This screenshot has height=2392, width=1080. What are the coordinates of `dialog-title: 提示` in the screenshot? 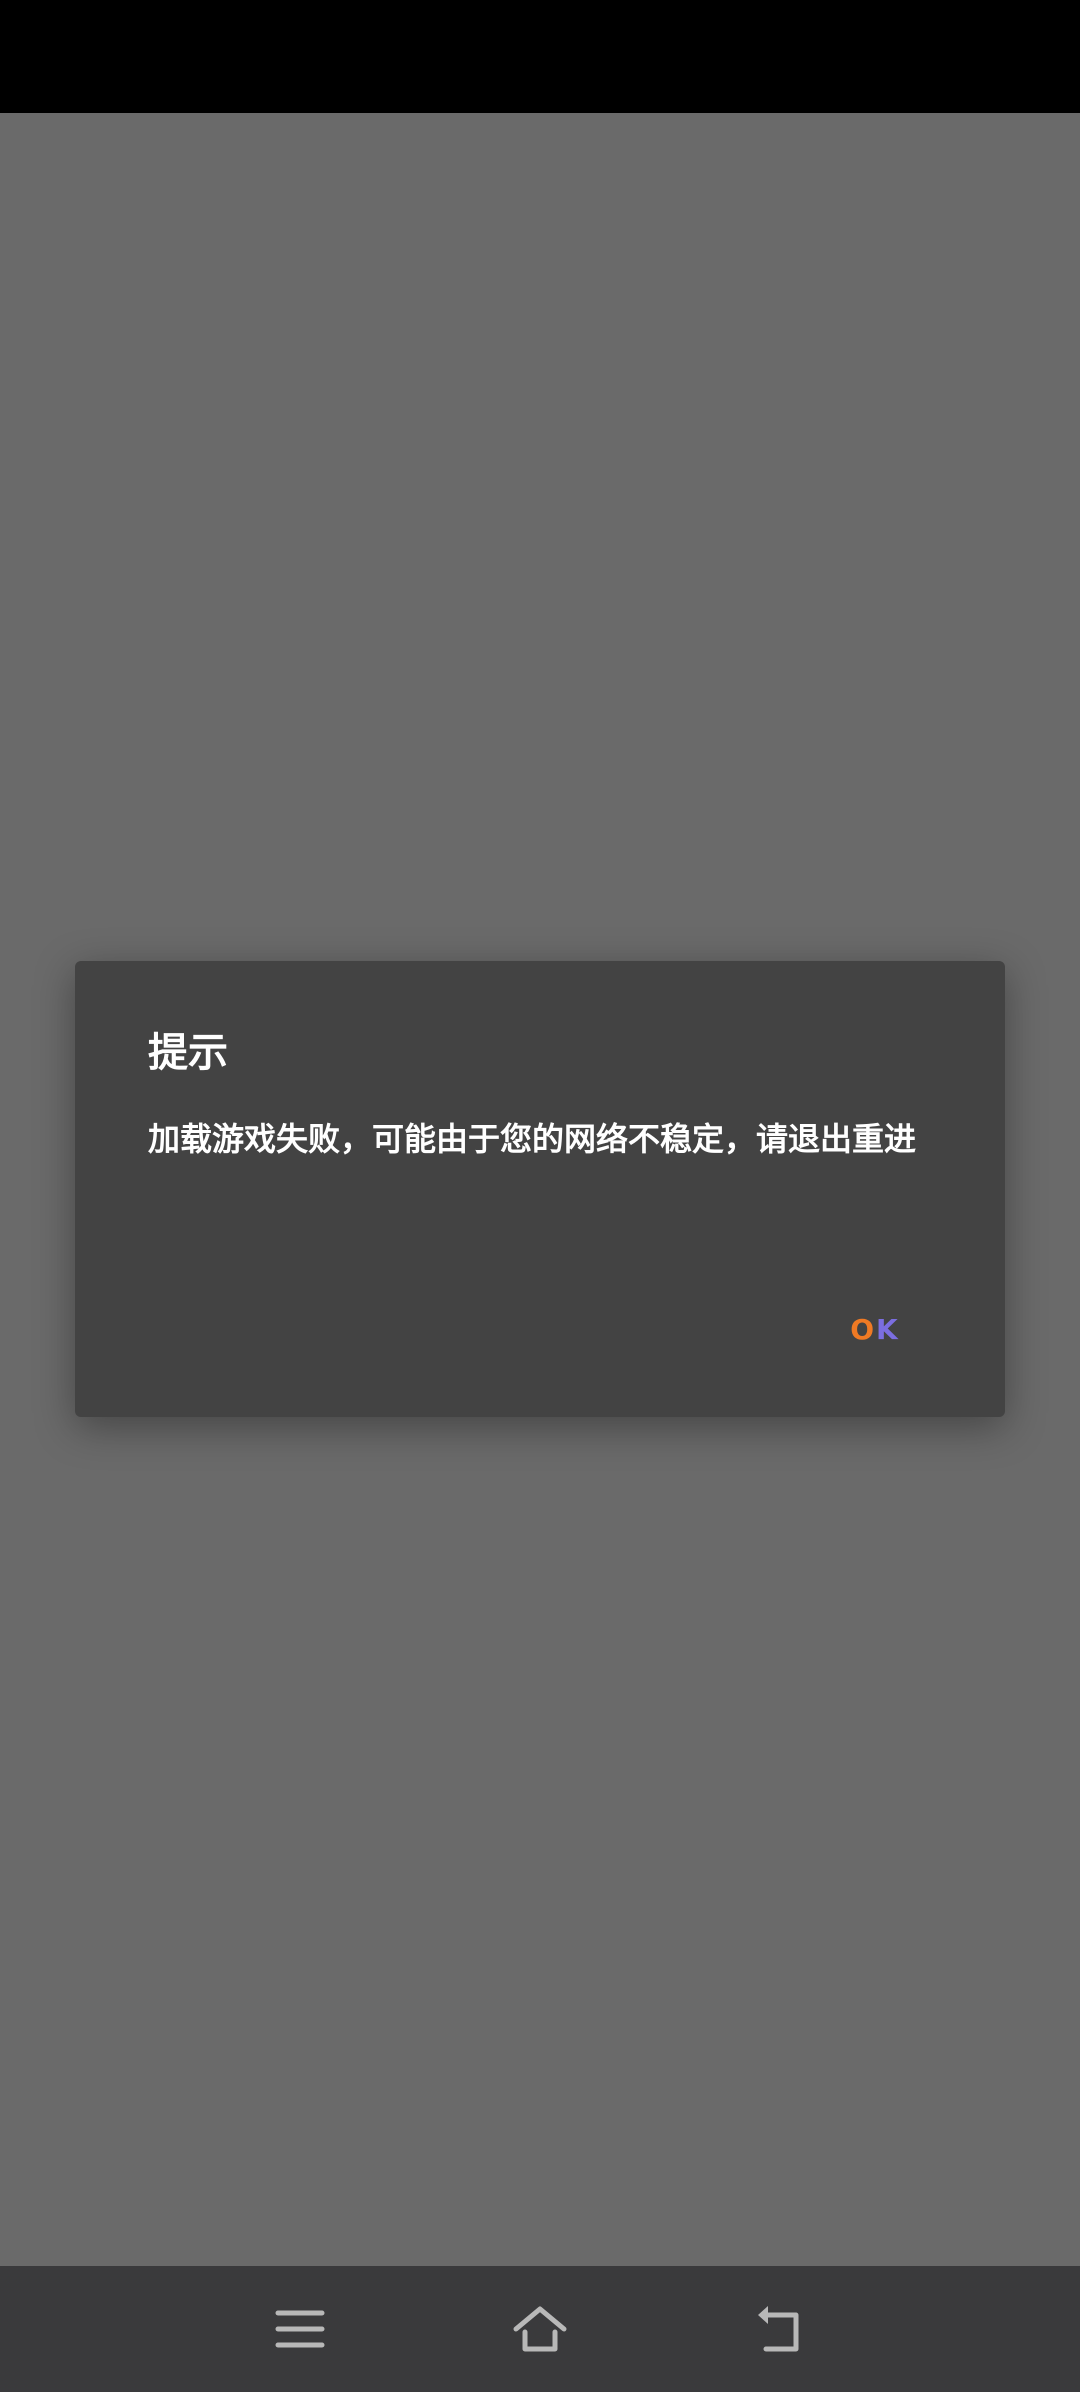 It's located at (188, 1053).